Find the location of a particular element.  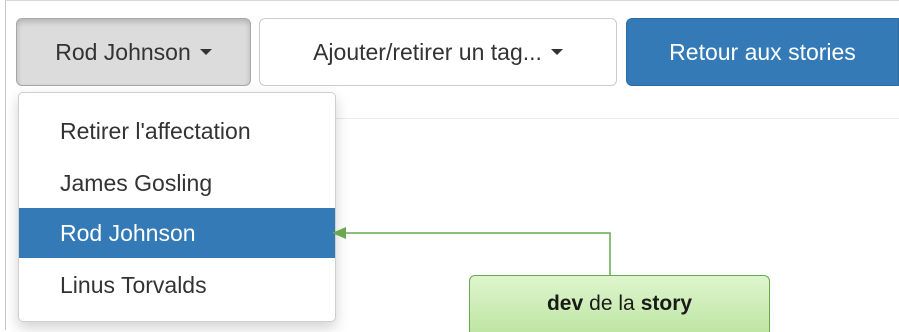

menu-item-label: Retirer l'affectation is located at coordinates (155, 130).